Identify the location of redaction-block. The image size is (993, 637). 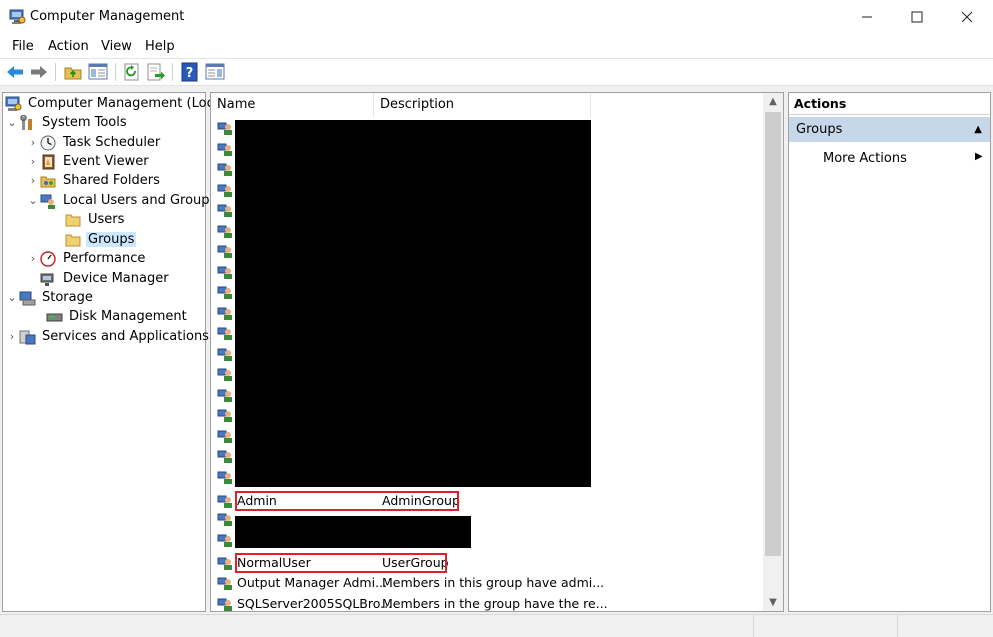
(353, 532).